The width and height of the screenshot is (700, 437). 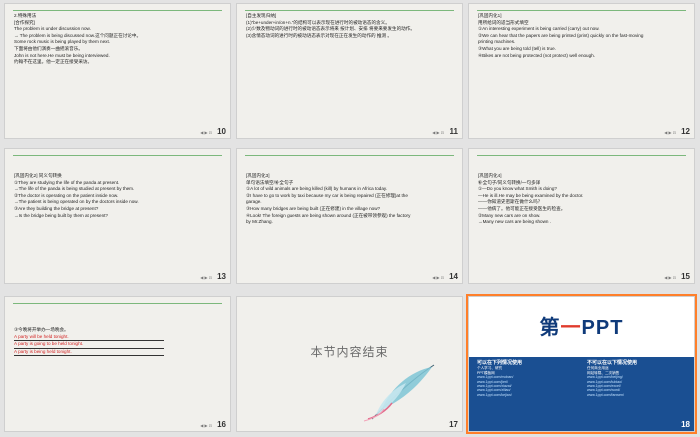 What do you see at coordinates (510, 202) in the screenshot?
I see `text-line: ——你知道史密斯在做什么吗？` at bounding box center [510, 202].